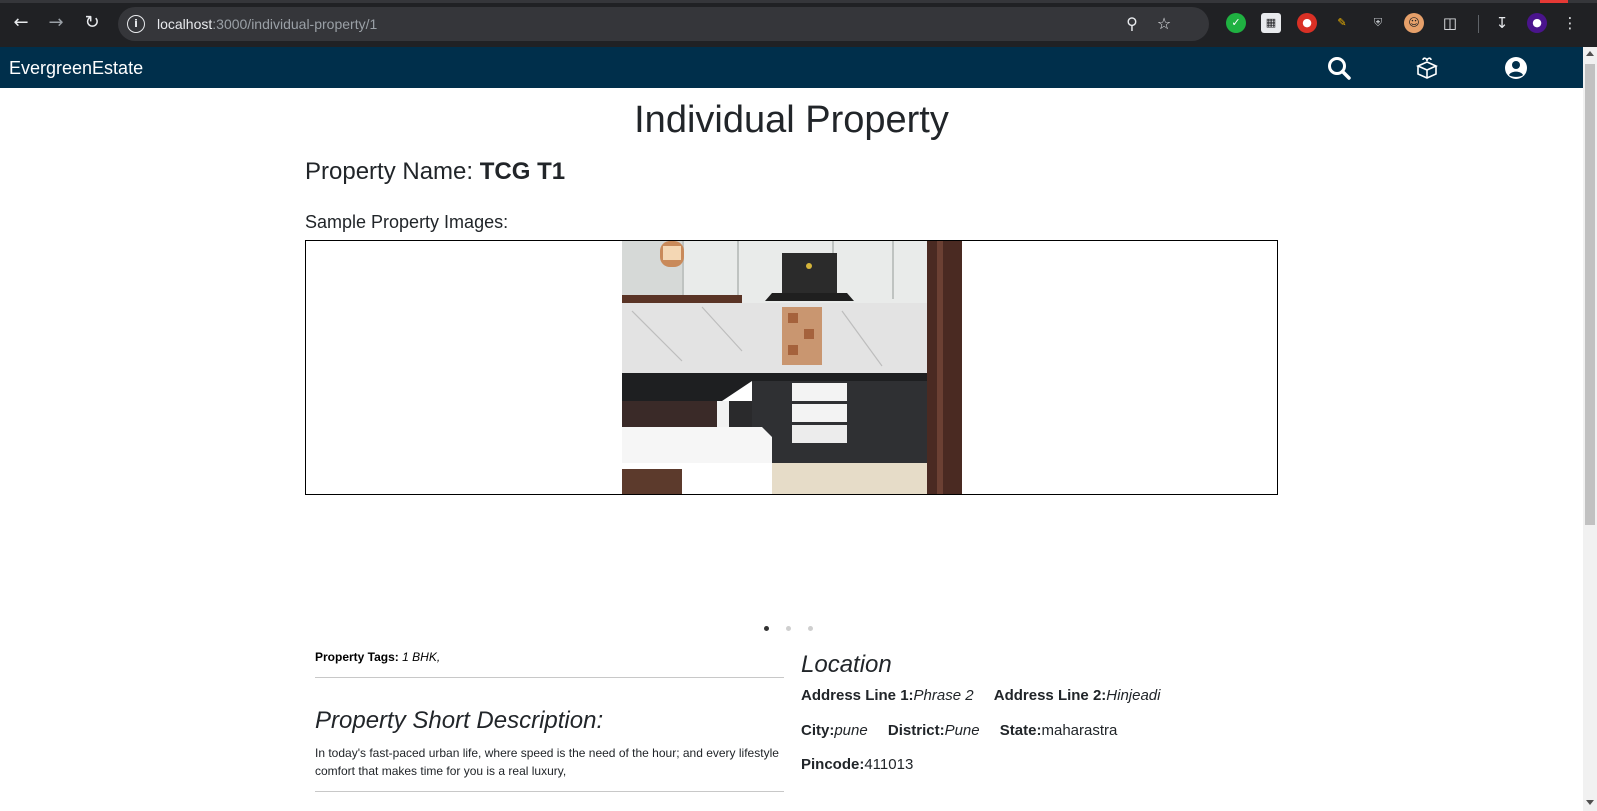 This screenshot has height=811, width=1597. Describe the element at coordinates (791, 67) in the screenshot. I see `app-navbar: EvergreenEstate` at that location.